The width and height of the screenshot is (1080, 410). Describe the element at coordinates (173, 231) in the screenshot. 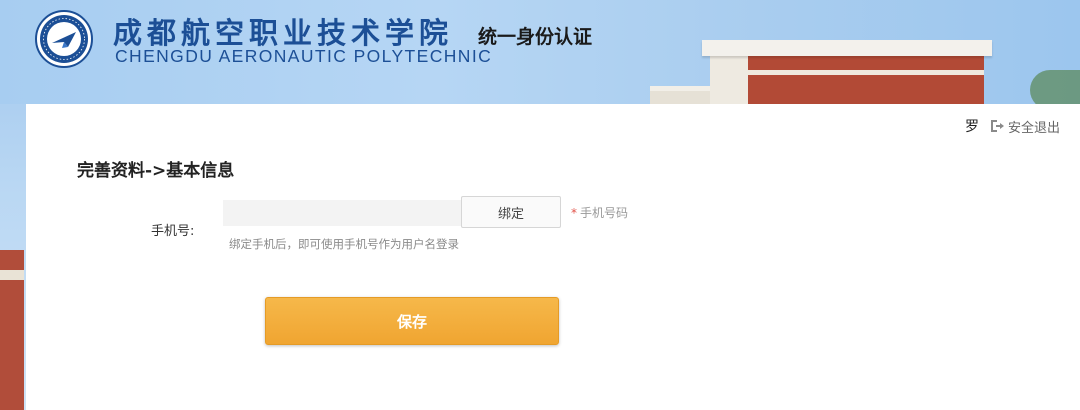

I see `phone-label: 手机号:` at that location.